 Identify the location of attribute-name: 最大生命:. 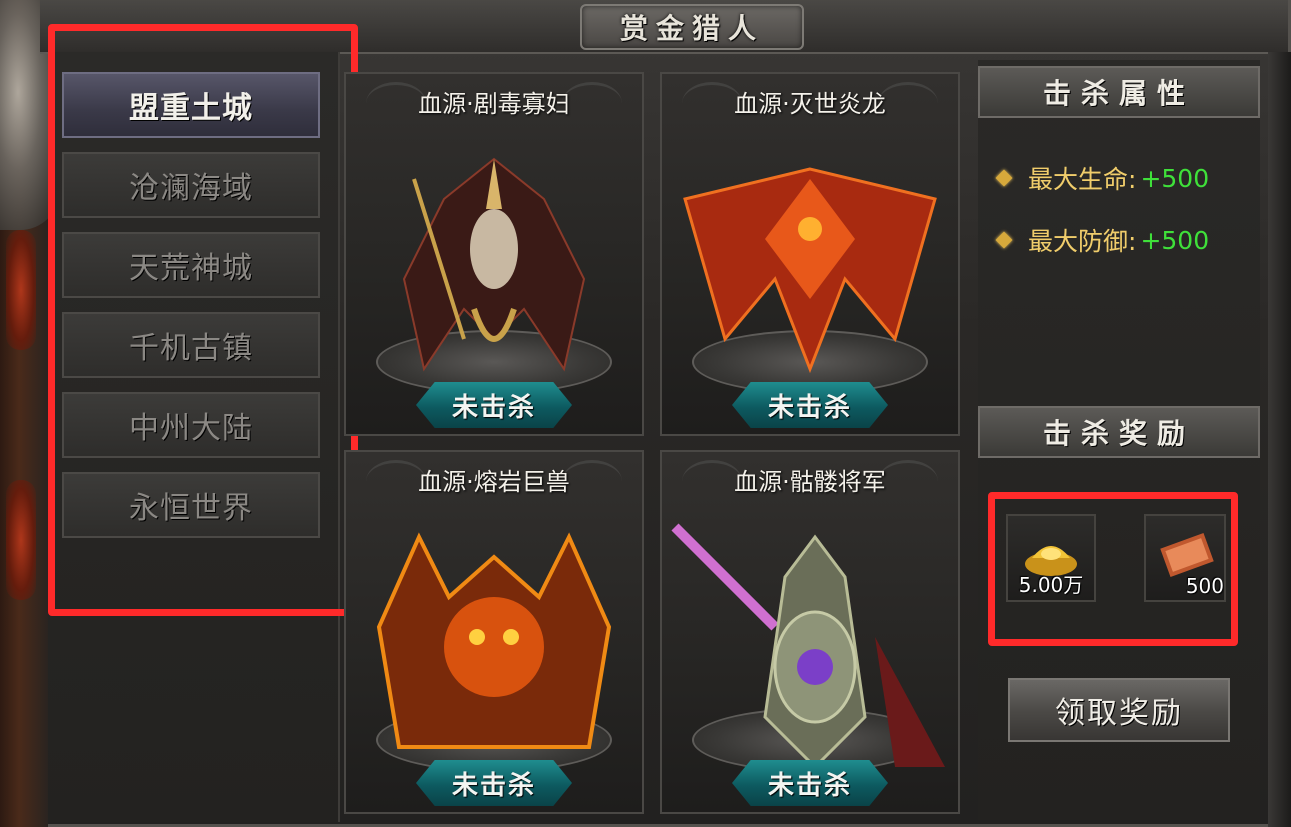
(1082, 179).